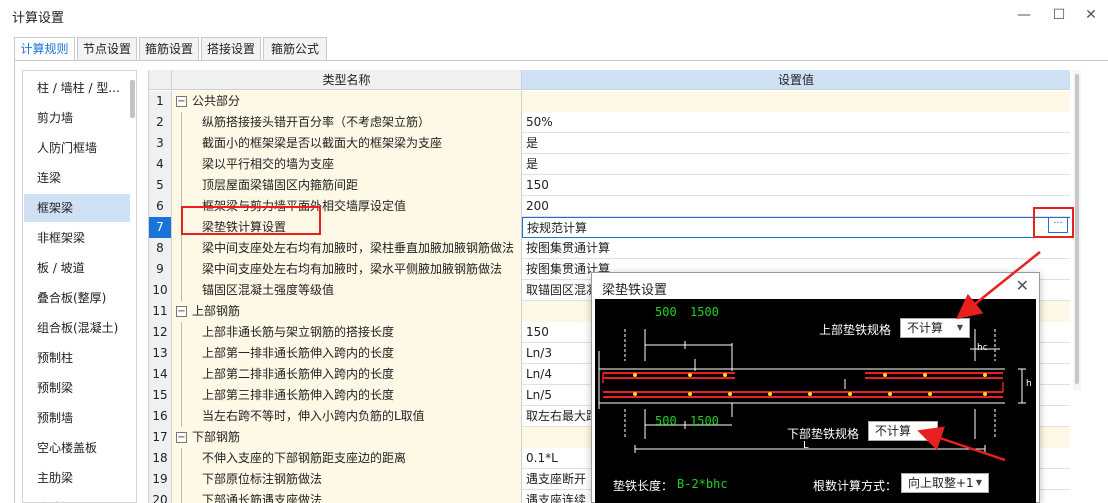  Describe the element at coordinates (702, 484) in the screenshot. I see `pad-iron-length-formula: B-2*bhc` at that location.